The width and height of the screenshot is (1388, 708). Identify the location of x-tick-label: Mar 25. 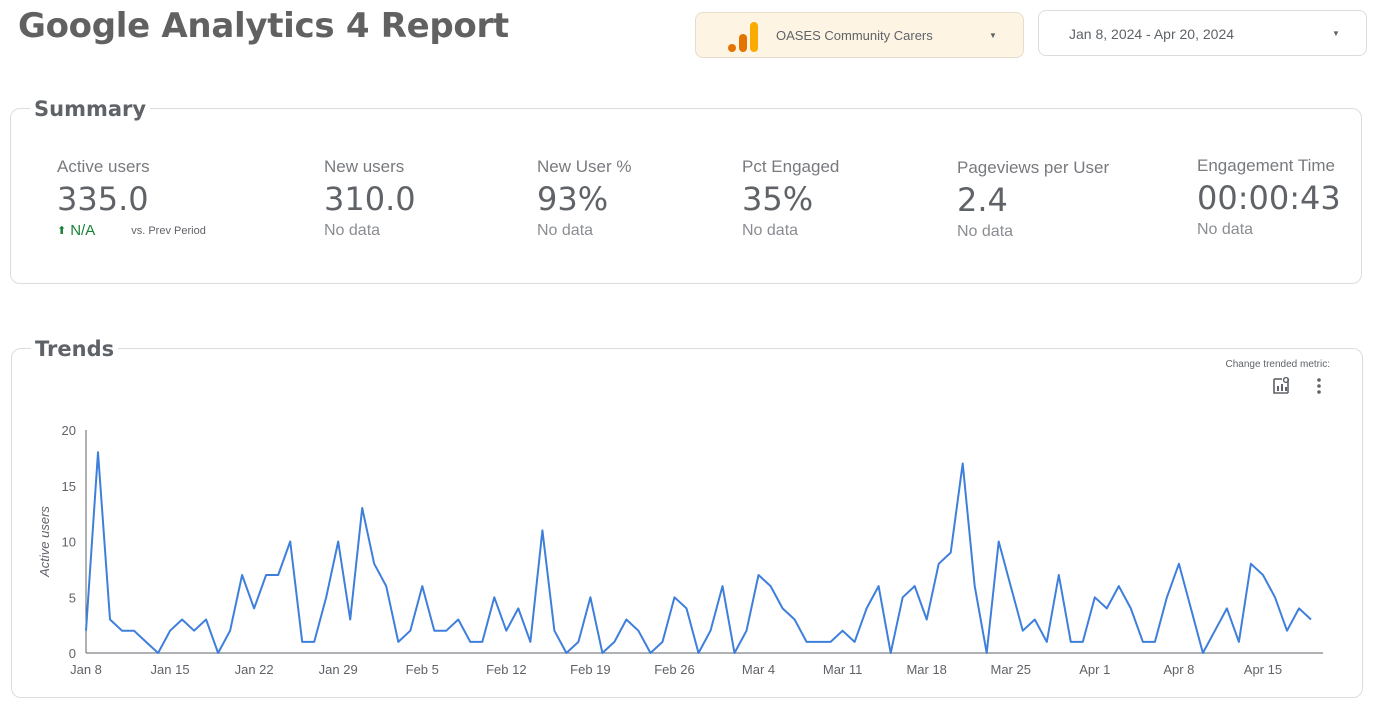
(1011, 669).